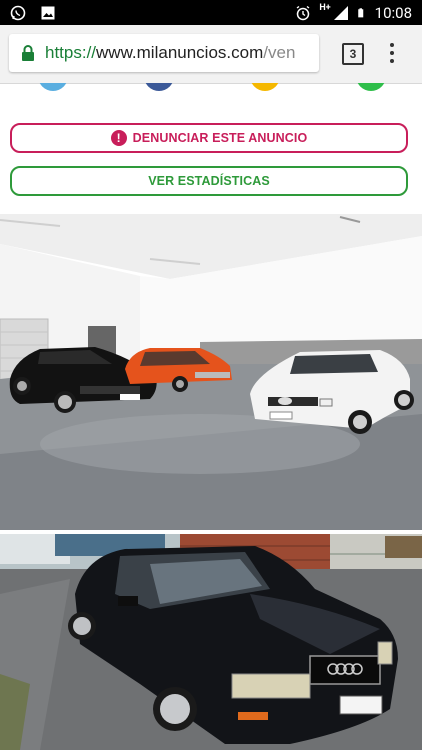  I want to click on email-share-icon, so click(265, 87).